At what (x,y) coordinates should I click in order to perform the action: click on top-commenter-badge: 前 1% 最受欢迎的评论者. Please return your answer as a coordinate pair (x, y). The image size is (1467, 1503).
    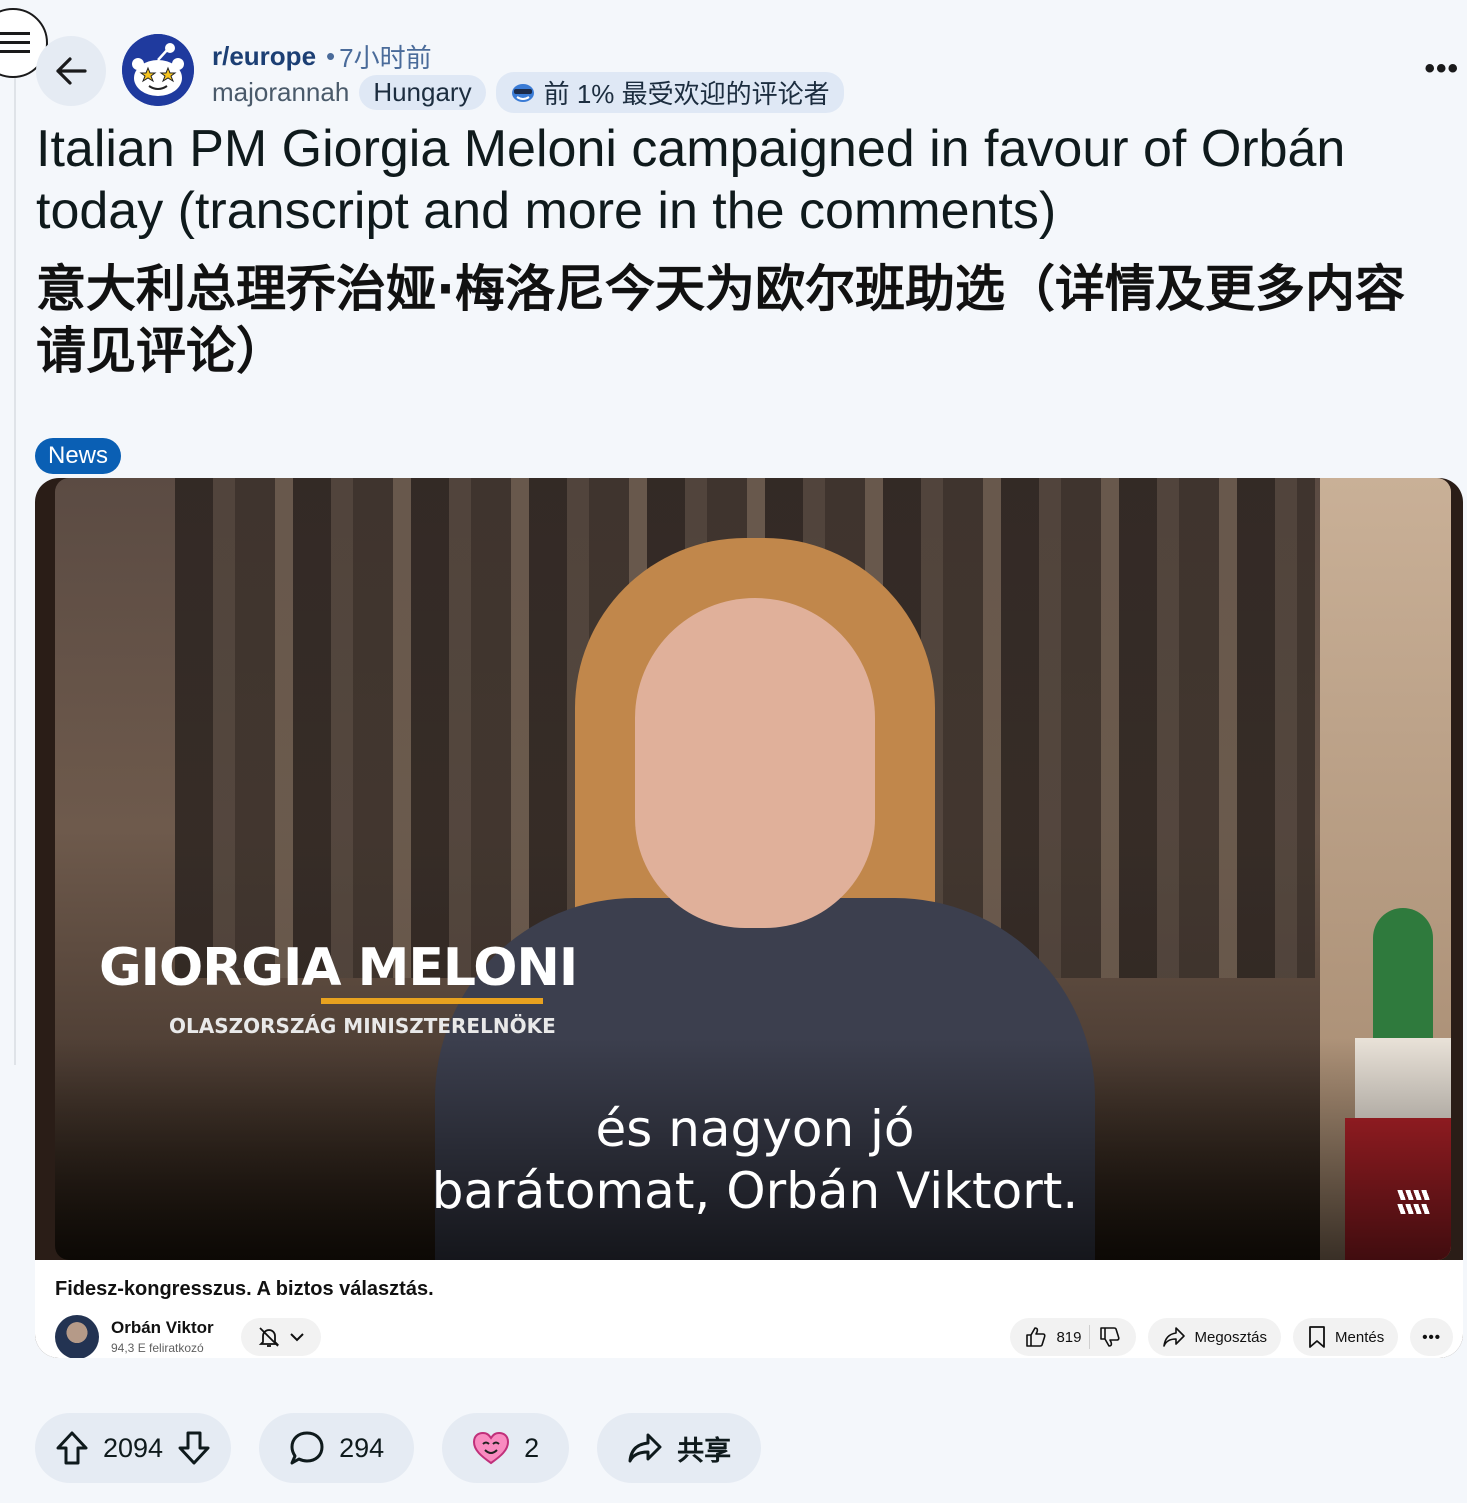
    Looking at the image, I should click on (669, 92).